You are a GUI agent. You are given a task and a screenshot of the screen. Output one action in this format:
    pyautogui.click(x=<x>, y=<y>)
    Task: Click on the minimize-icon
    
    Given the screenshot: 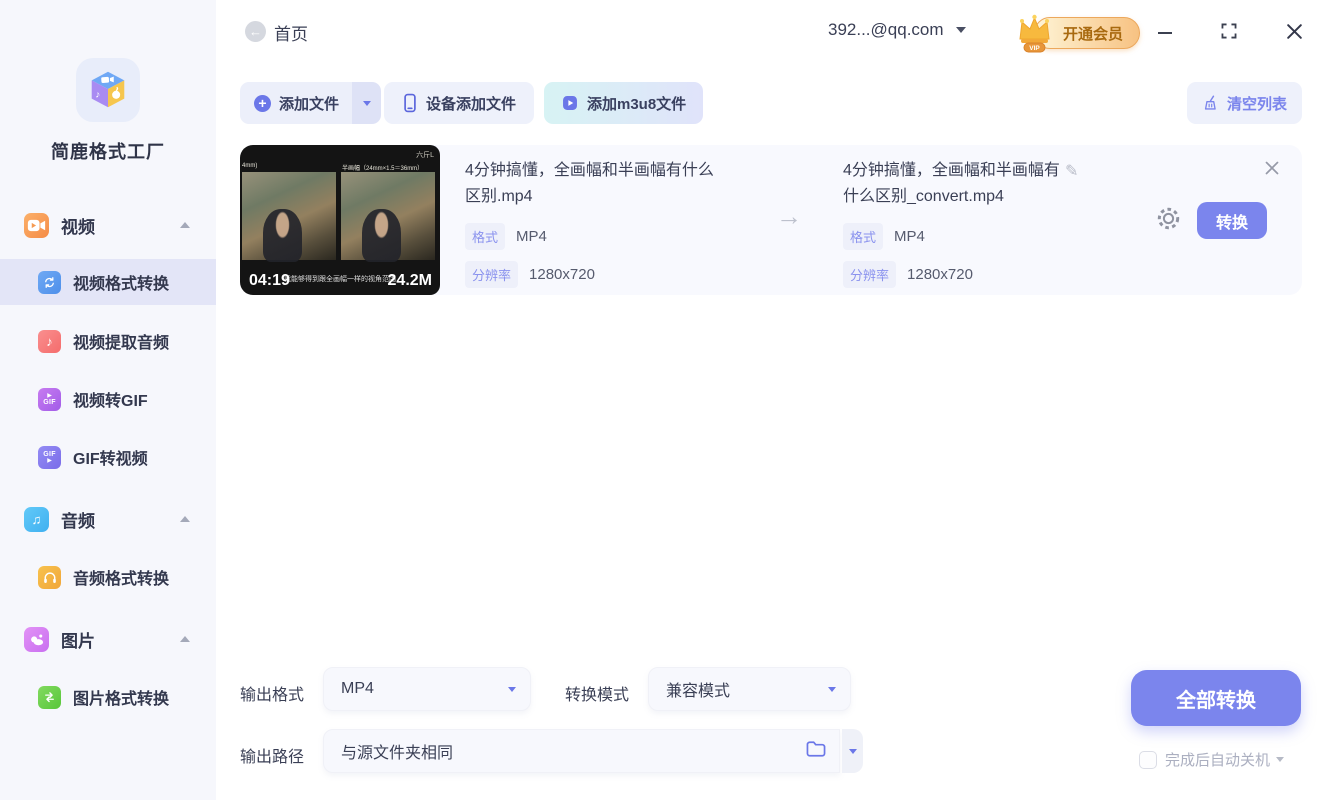 What is the action you would take?
    pyautogui.click(x=1165, y=33)
    